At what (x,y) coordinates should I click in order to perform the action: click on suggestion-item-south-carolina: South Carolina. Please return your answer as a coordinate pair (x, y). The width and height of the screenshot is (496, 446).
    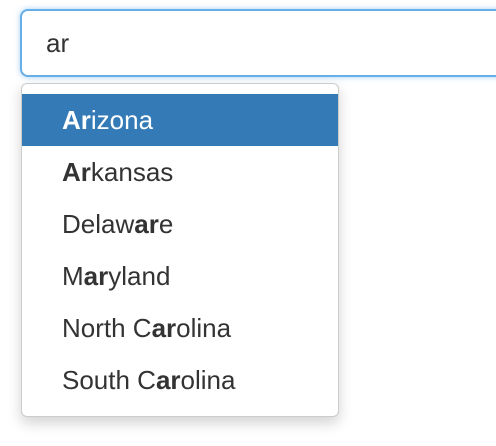
    Looking at the image, I should click on (180, 380).